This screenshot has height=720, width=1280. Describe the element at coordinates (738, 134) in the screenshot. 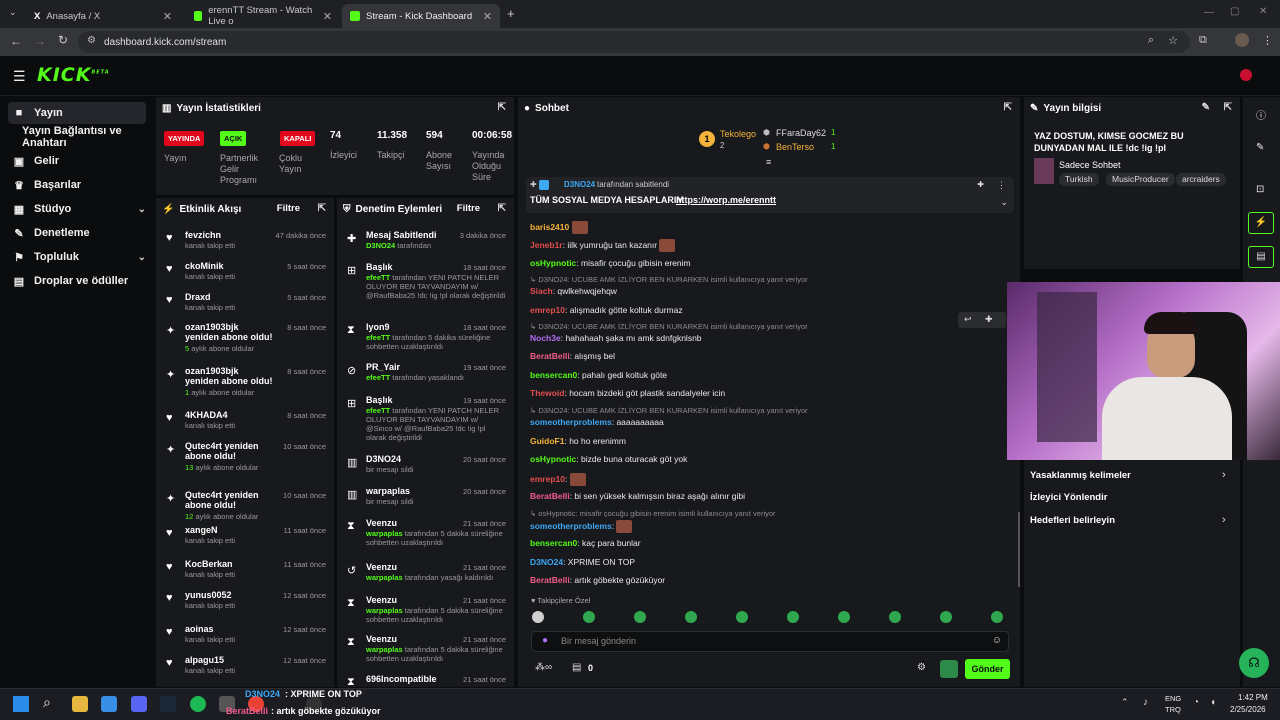

I see `leaderboard-user: Tekolego` at that location.